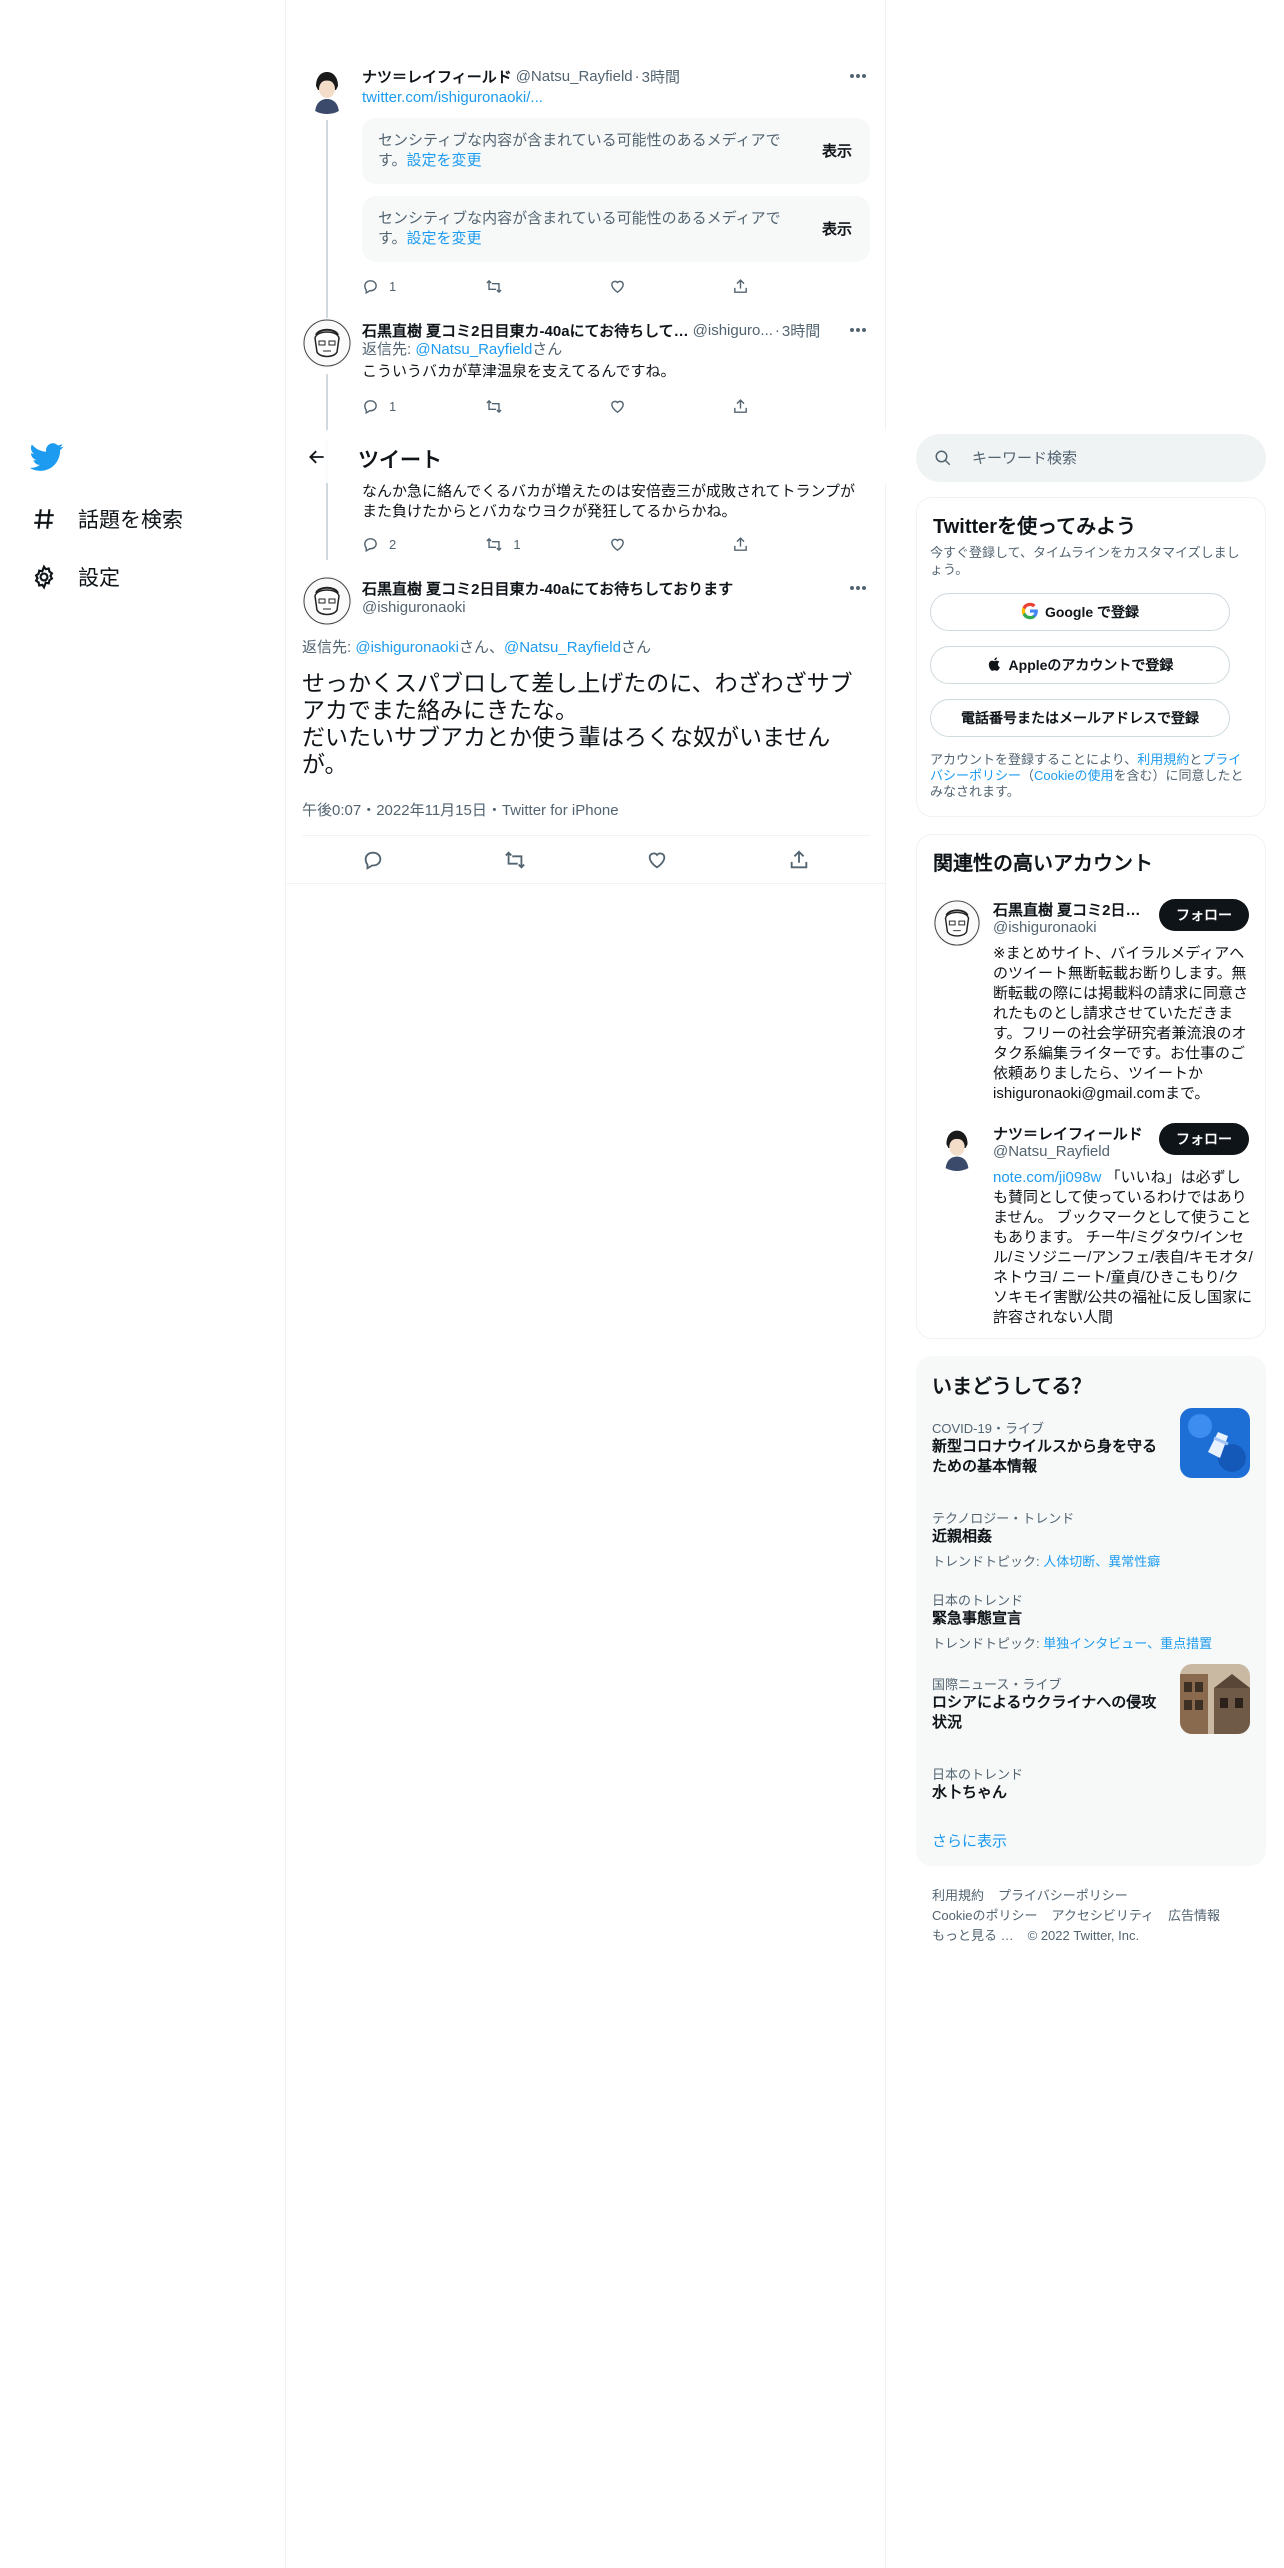  I want to click on trend-item: COVID-19・ライブ 新型コロナウイルスから身を守るための基本情報, so click(1091, 1453).